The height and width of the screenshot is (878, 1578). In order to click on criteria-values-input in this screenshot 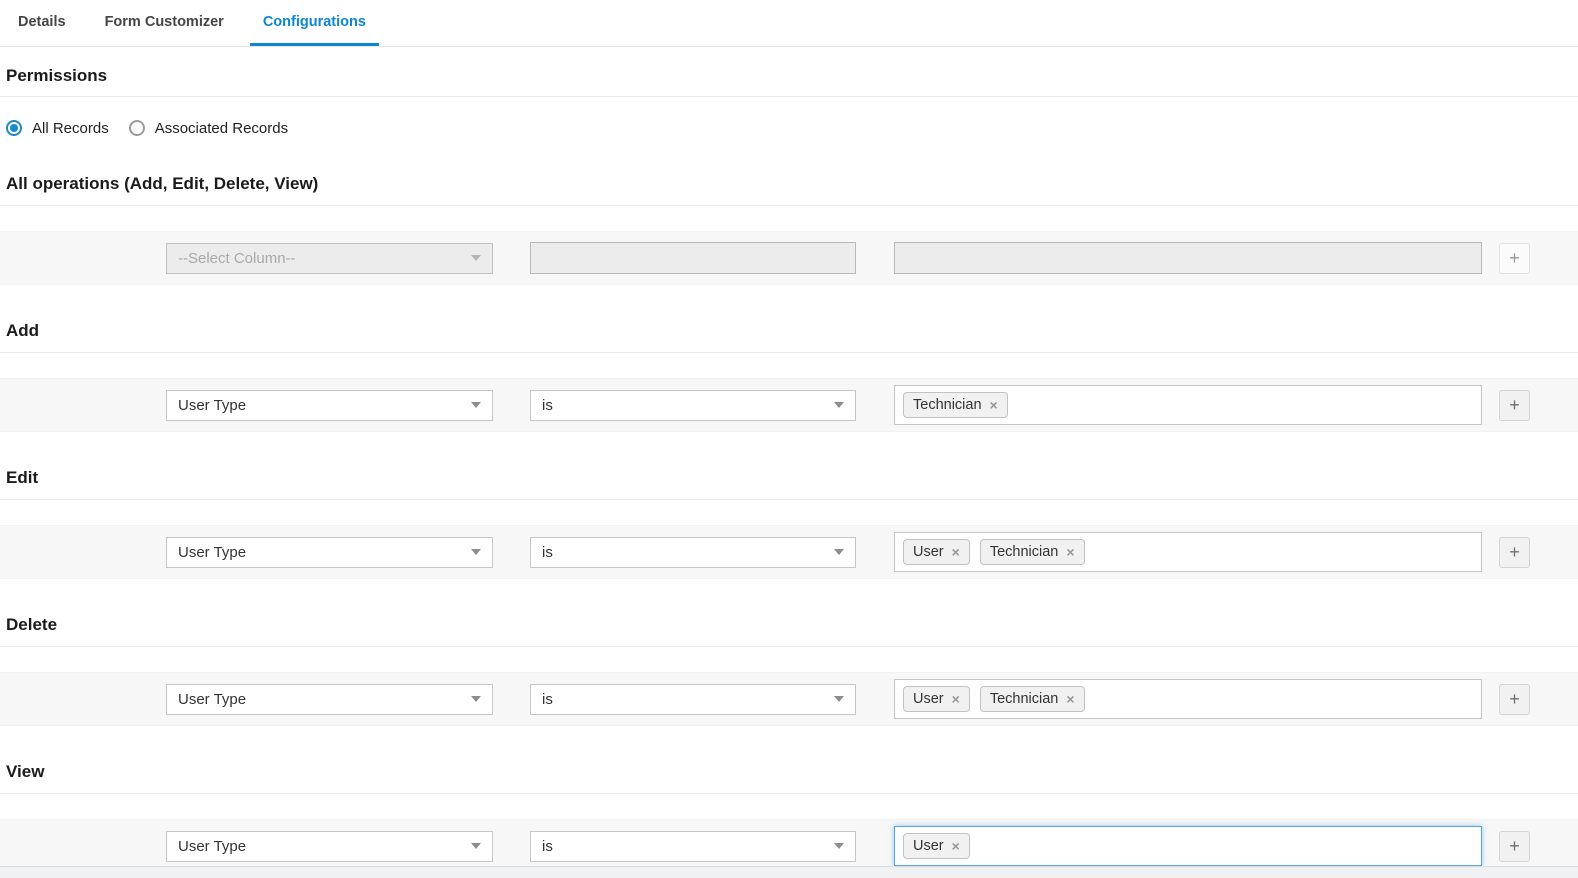, I will do `click(1188, 258)`.